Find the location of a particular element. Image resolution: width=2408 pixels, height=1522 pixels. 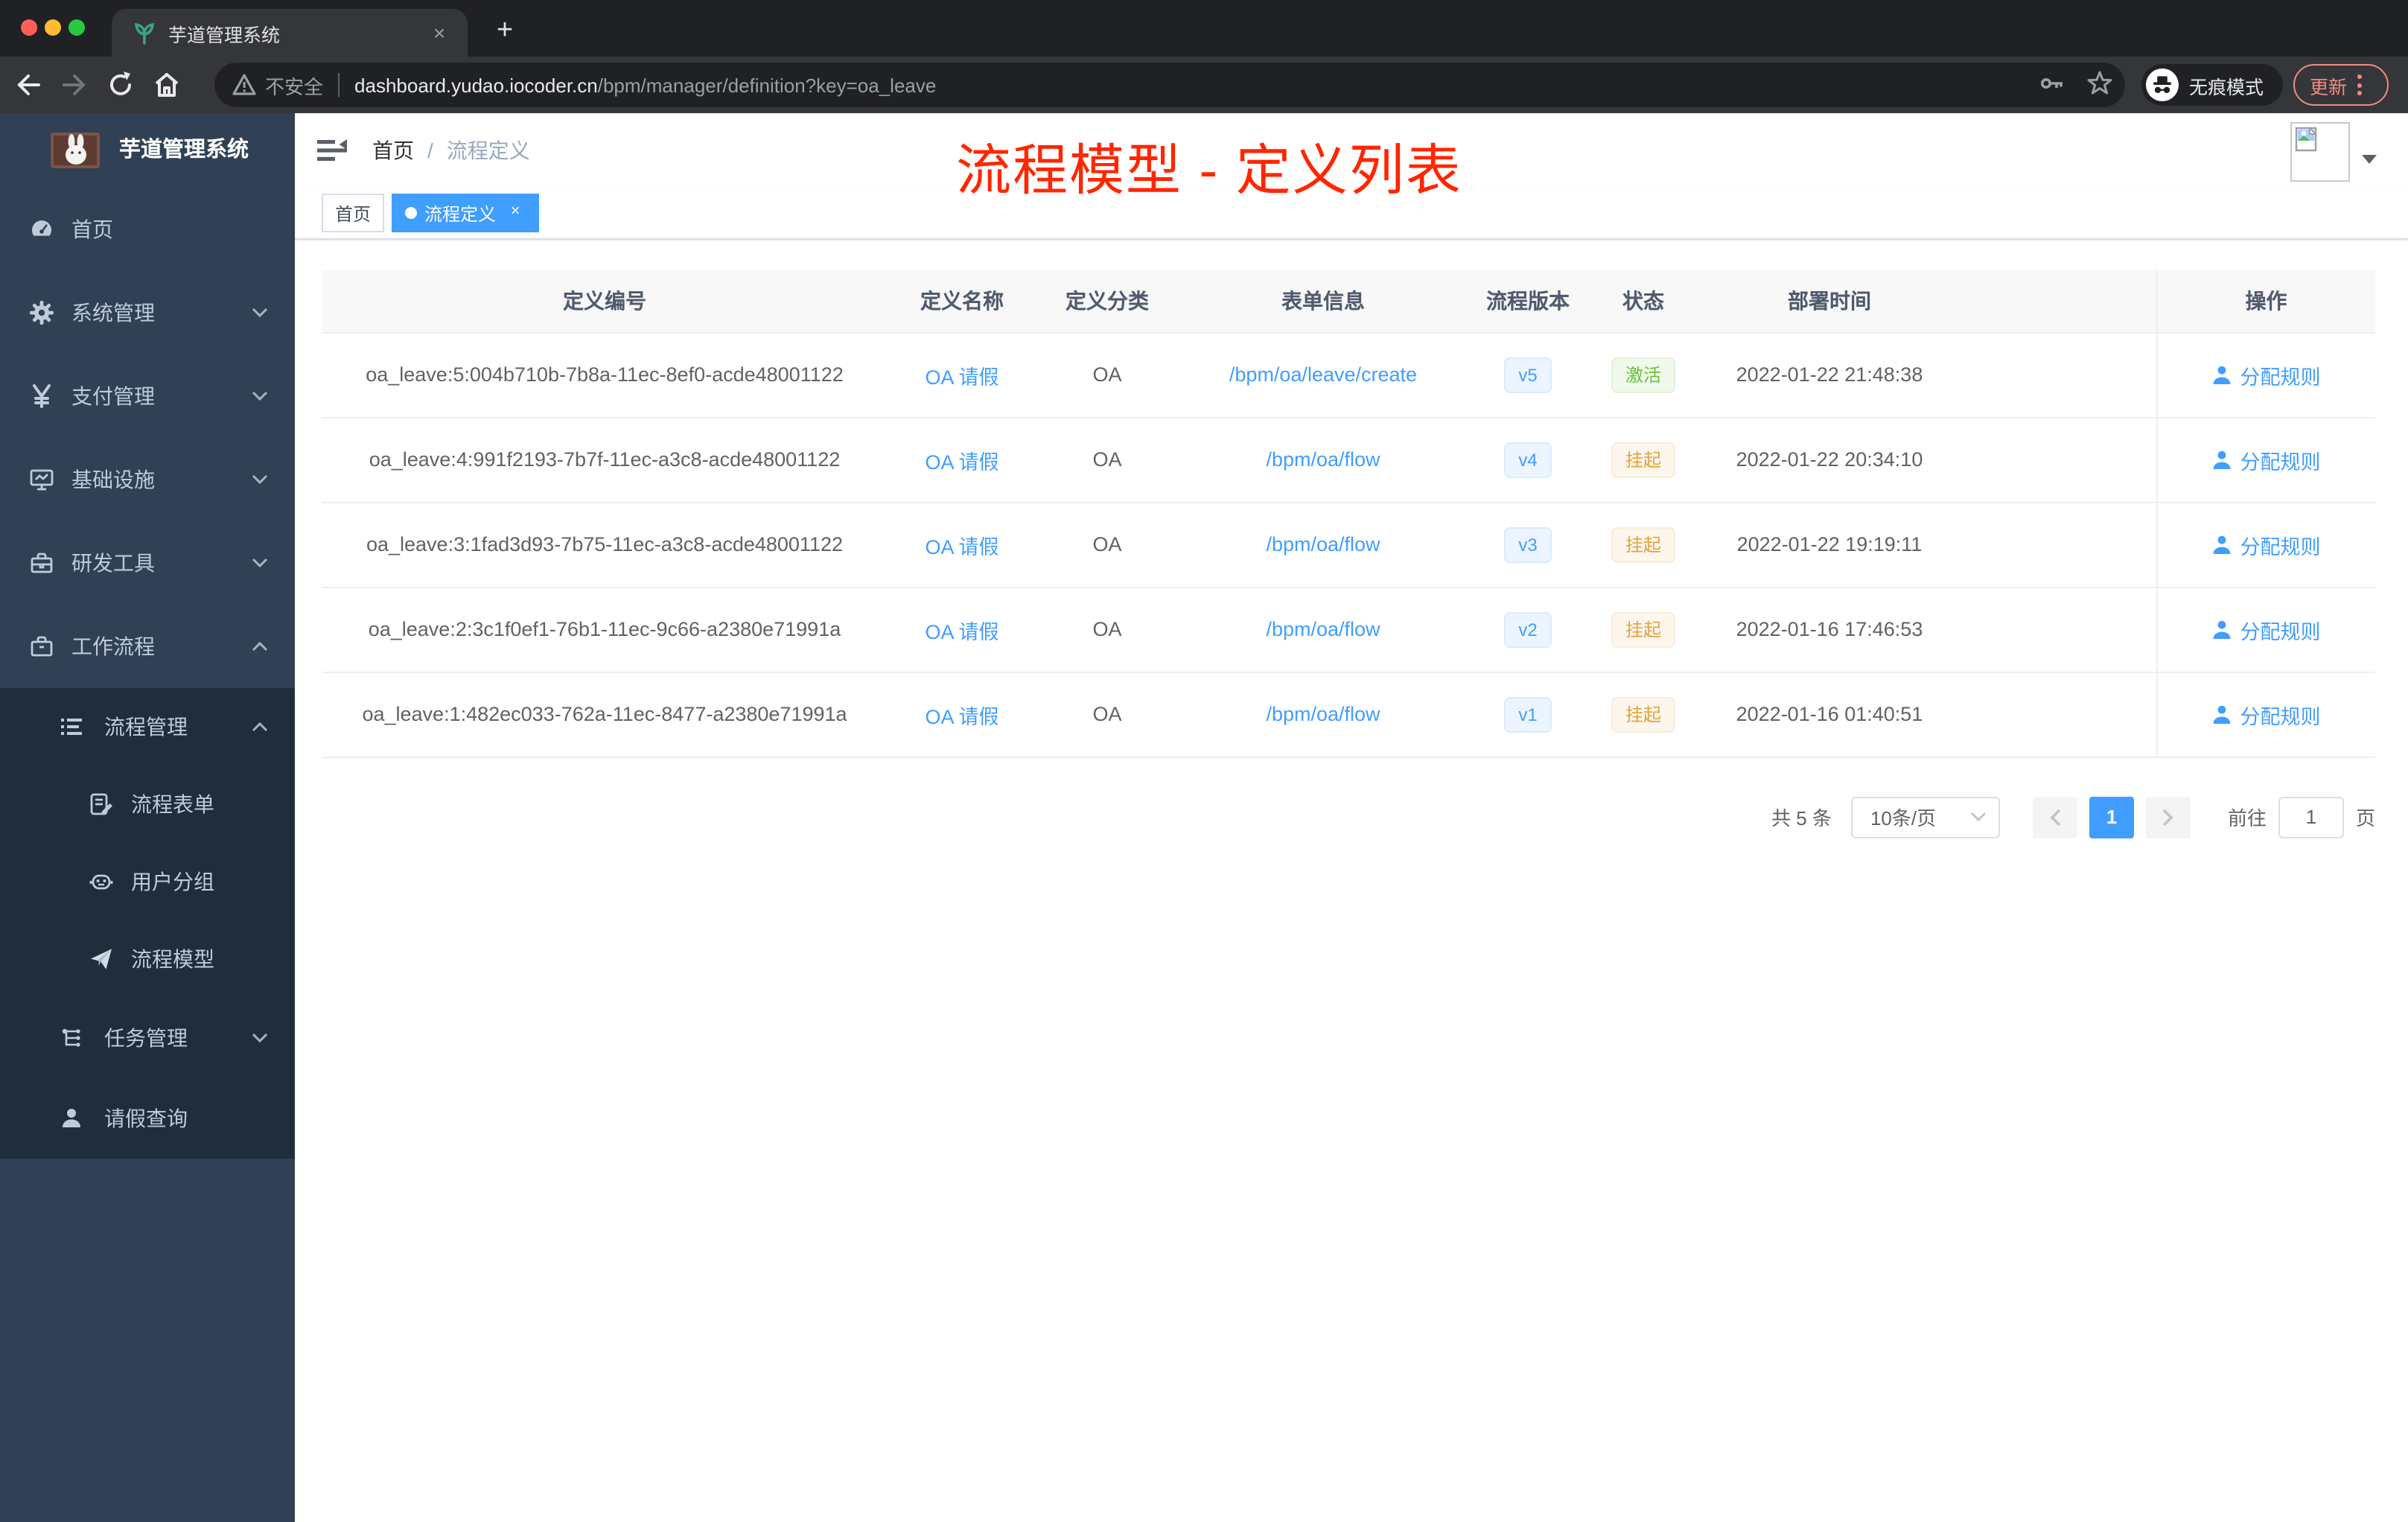

back-icon is located at coordinates (28, 84).